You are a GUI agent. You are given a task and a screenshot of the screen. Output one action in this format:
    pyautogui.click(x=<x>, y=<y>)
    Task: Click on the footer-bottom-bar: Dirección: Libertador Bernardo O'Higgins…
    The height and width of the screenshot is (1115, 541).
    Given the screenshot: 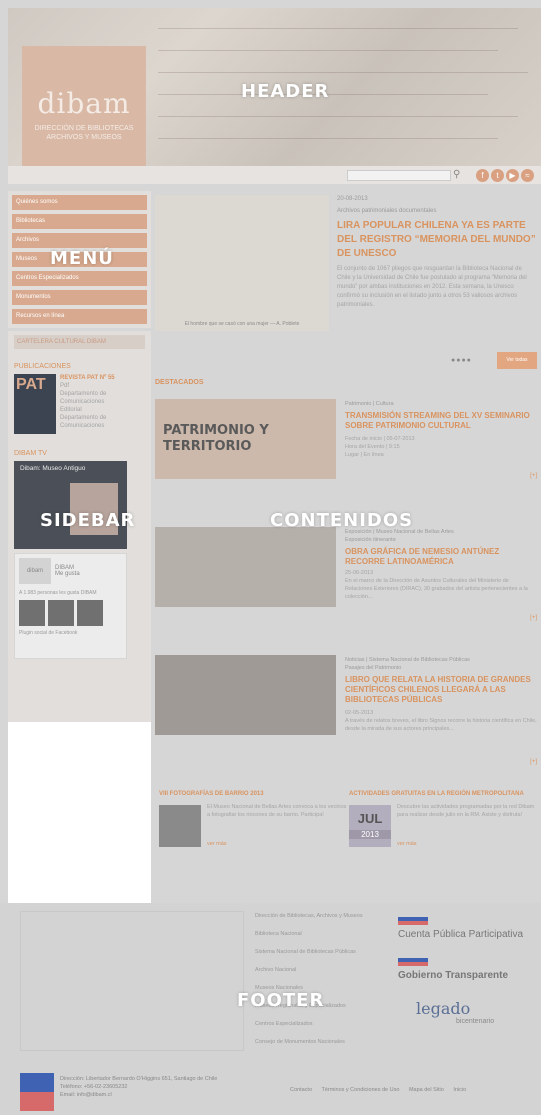 What is the action you would take?
    pyautogui.click(x=275, y=1093)
    